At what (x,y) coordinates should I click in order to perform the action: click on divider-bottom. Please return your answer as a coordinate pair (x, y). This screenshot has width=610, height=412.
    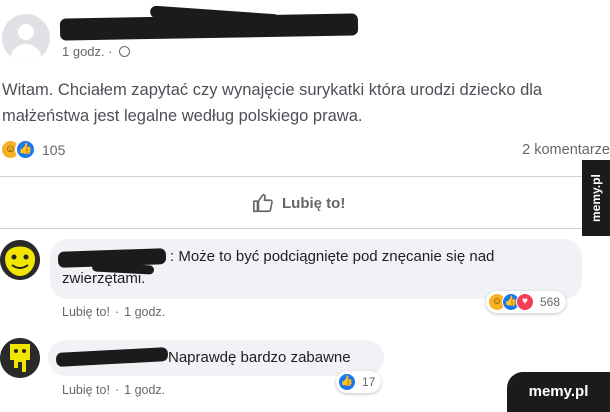
    Looking at the image, I should click on (291, 228).